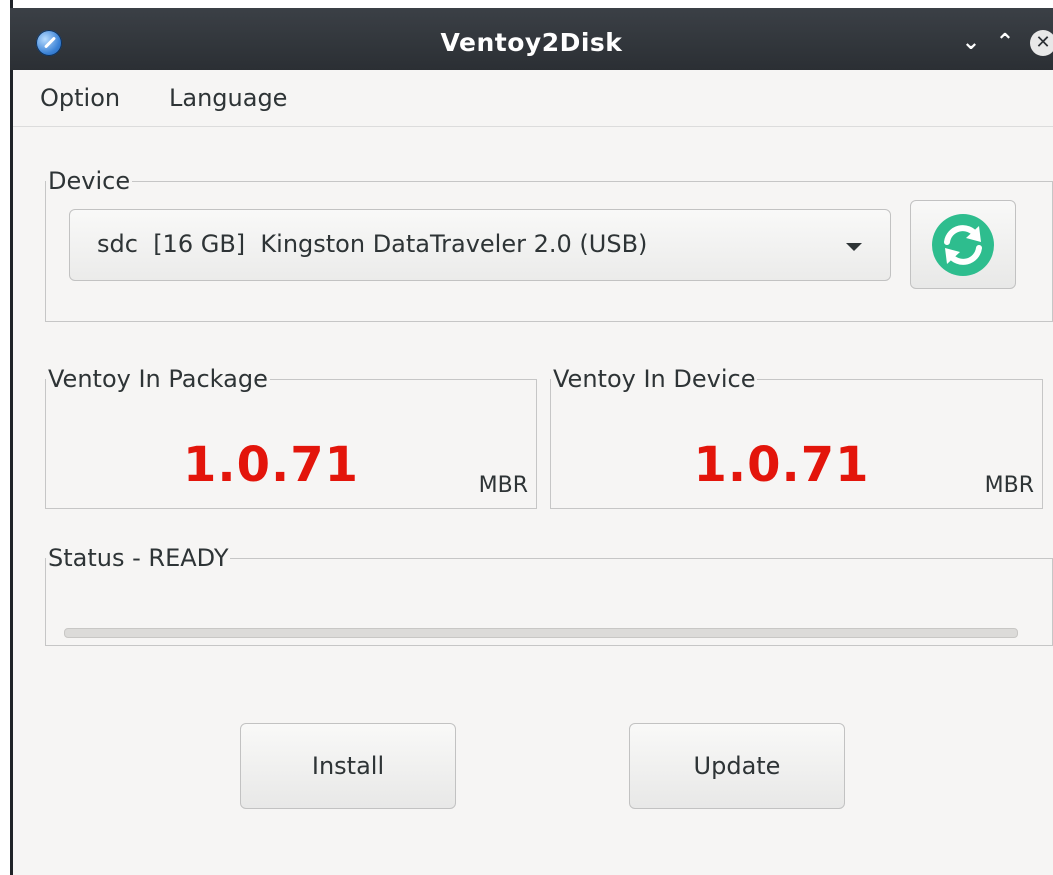  What do you see at coordinates (348, 766) in the screenshot?
I see `install-button: Install` at bounding box center [348, 766].